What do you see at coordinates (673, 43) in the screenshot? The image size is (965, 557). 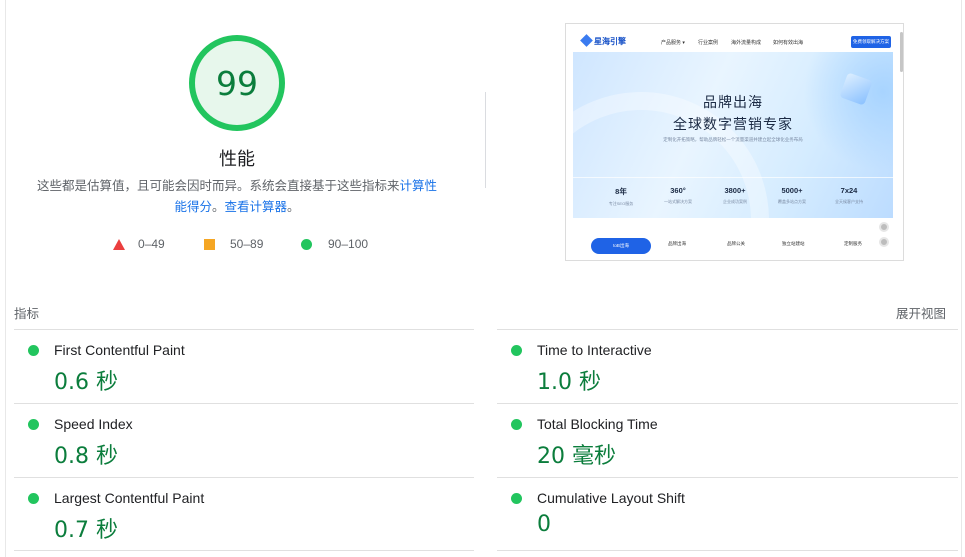 I see `thumb-nav-item: 产品服务 ▾` at bounding box center [673, 43].